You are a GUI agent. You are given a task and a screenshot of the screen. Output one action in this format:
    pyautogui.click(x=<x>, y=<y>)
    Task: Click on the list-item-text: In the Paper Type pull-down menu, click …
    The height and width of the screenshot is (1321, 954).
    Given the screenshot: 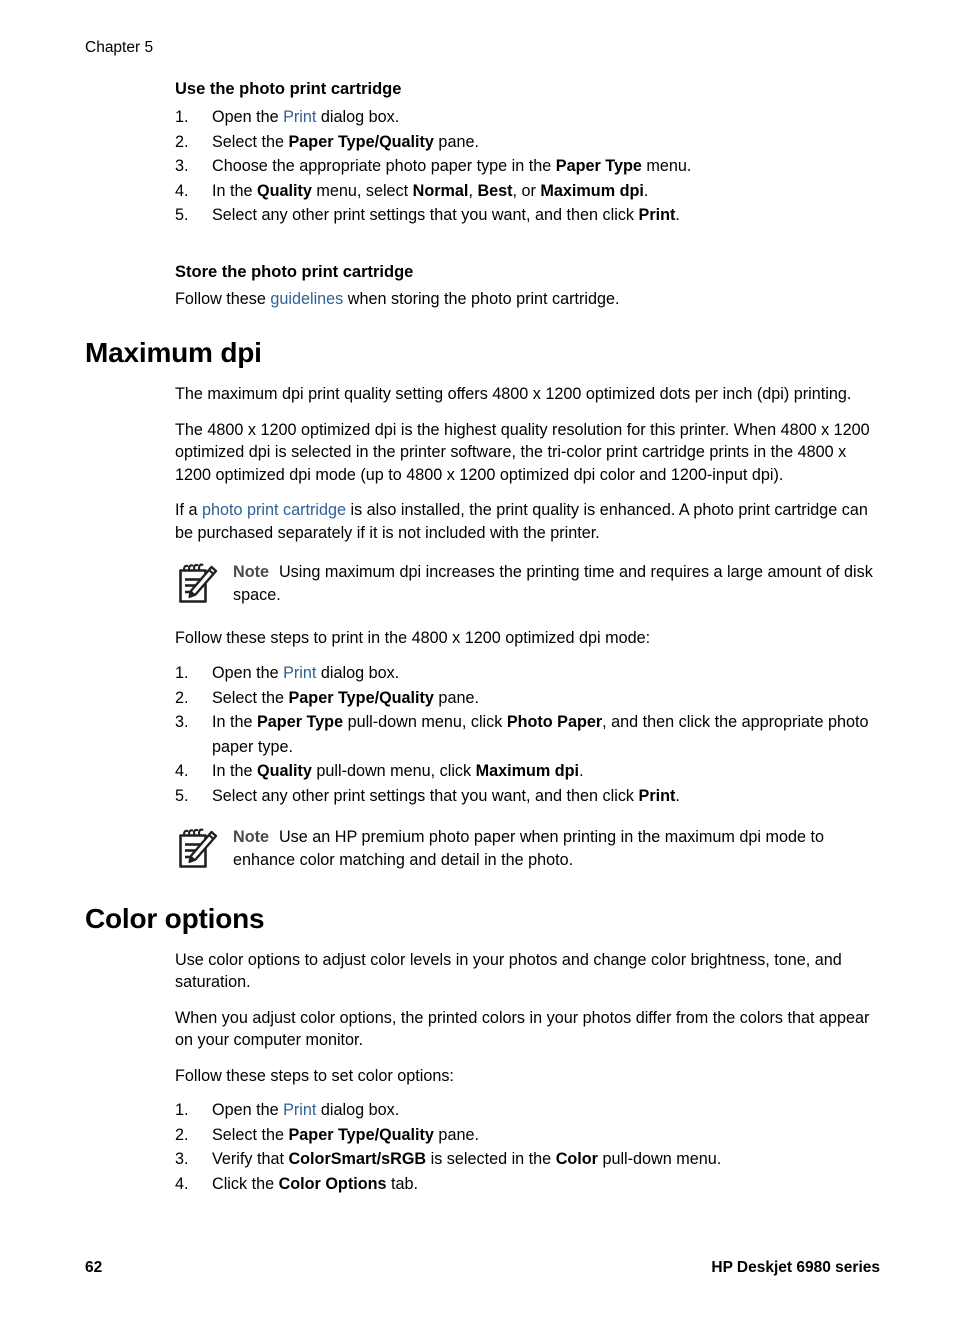 What is the action you would take?
    pyautogui.click(x=540, y=734)
    